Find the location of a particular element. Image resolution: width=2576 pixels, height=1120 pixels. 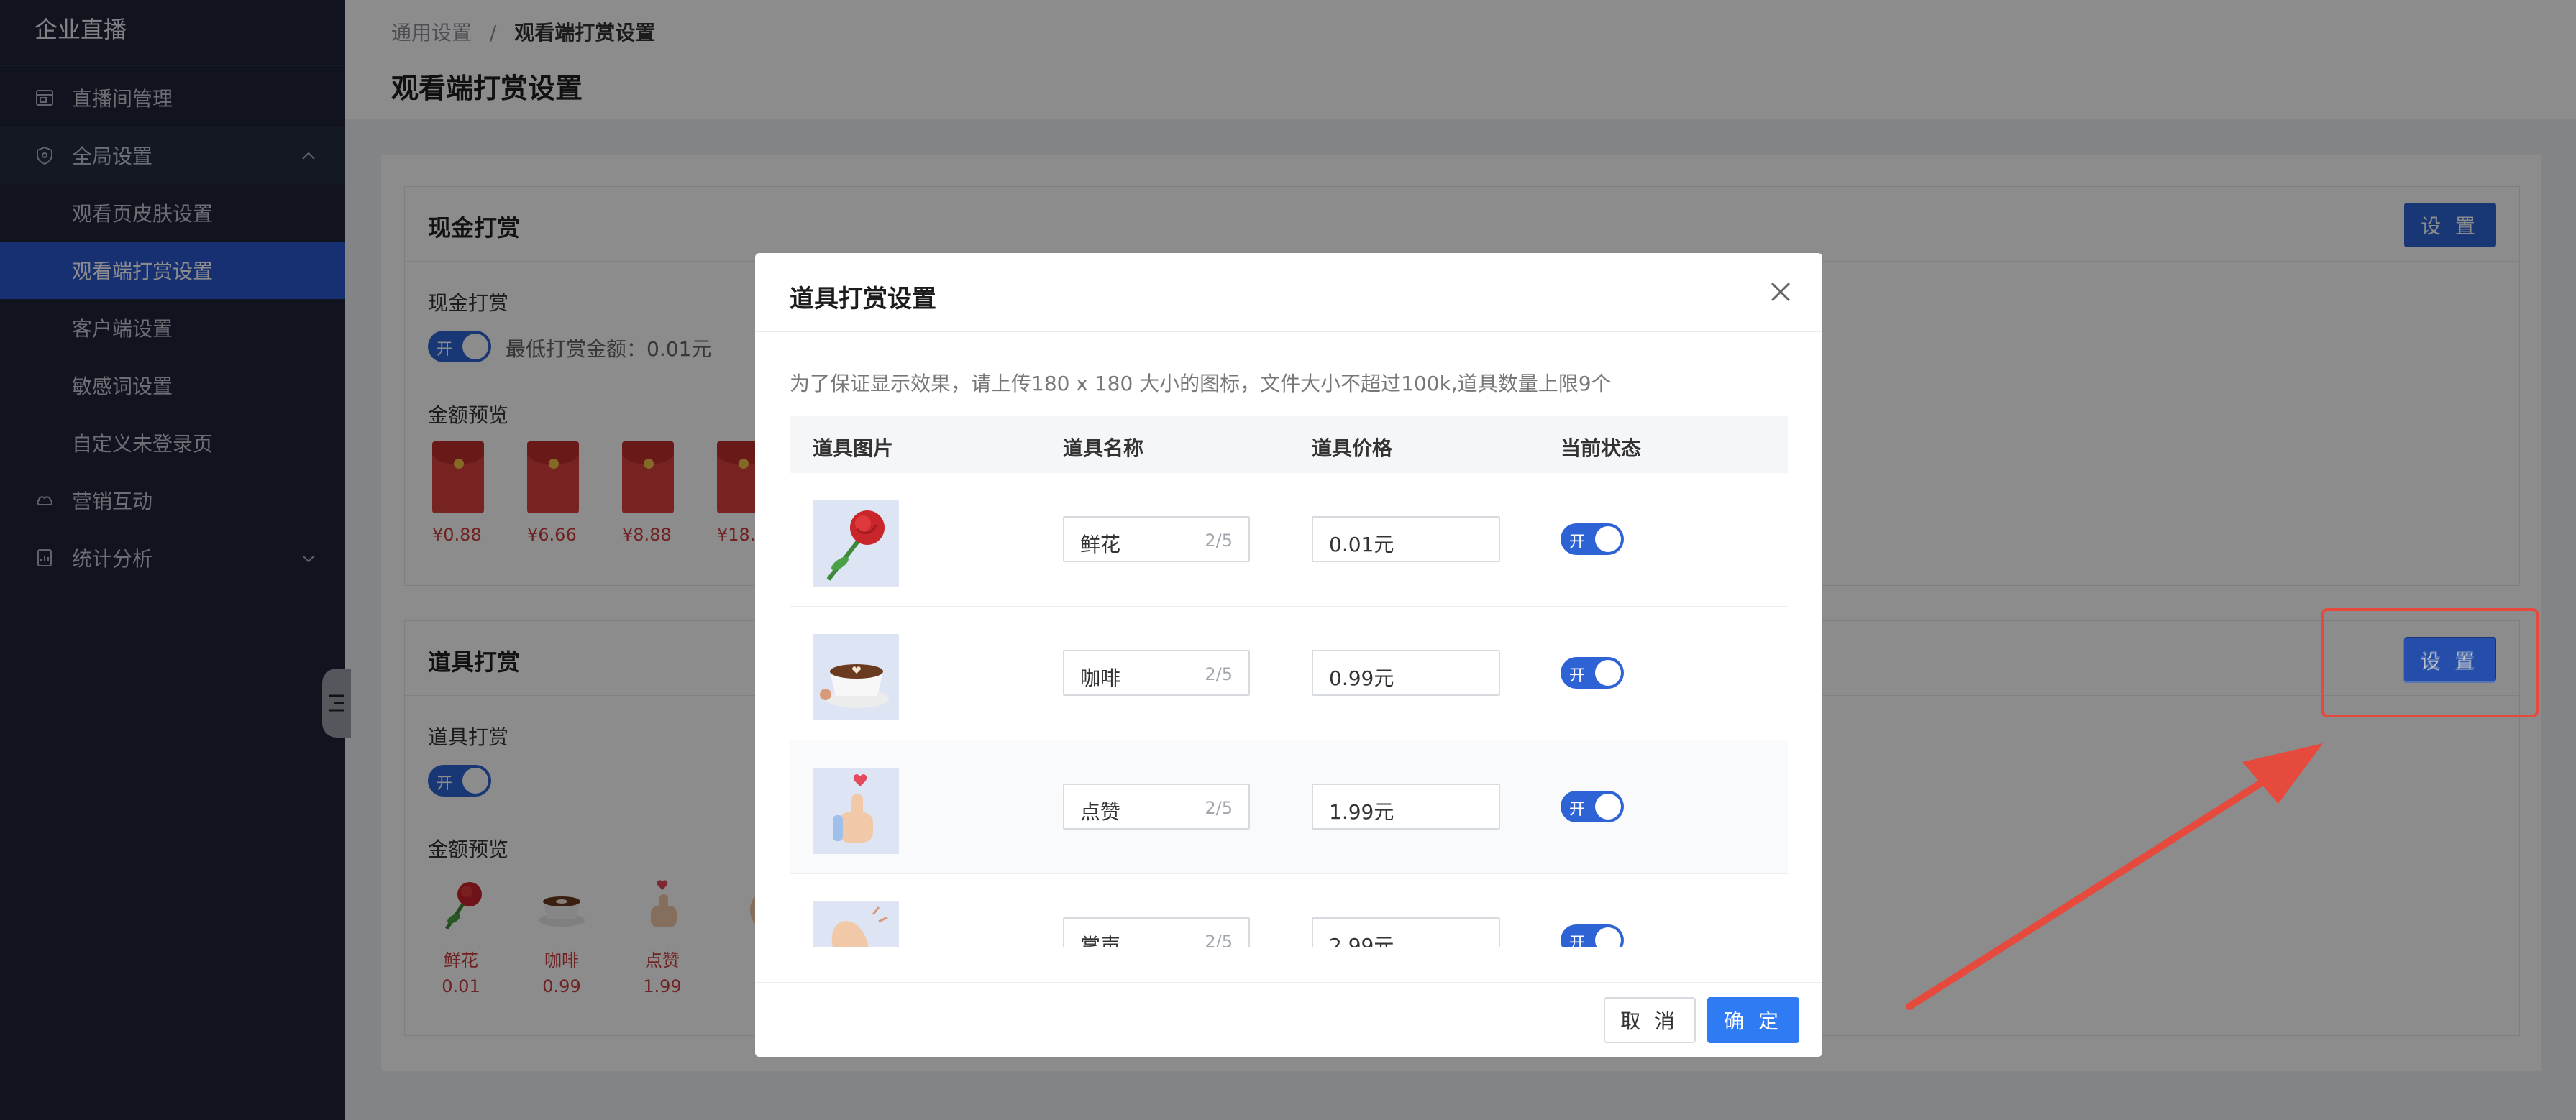

clap-icon is located at coordinates (856, 924).